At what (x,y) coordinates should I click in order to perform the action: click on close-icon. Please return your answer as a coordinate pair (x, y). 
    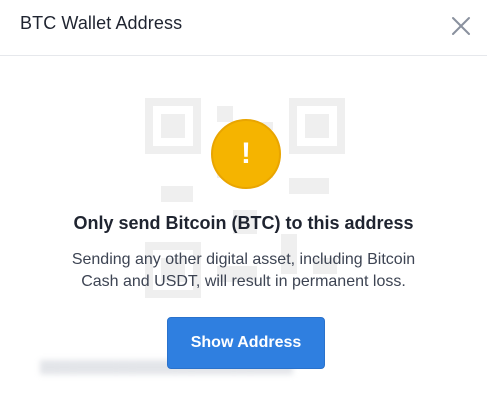
    Looking at the image, I should click on (461, 26).